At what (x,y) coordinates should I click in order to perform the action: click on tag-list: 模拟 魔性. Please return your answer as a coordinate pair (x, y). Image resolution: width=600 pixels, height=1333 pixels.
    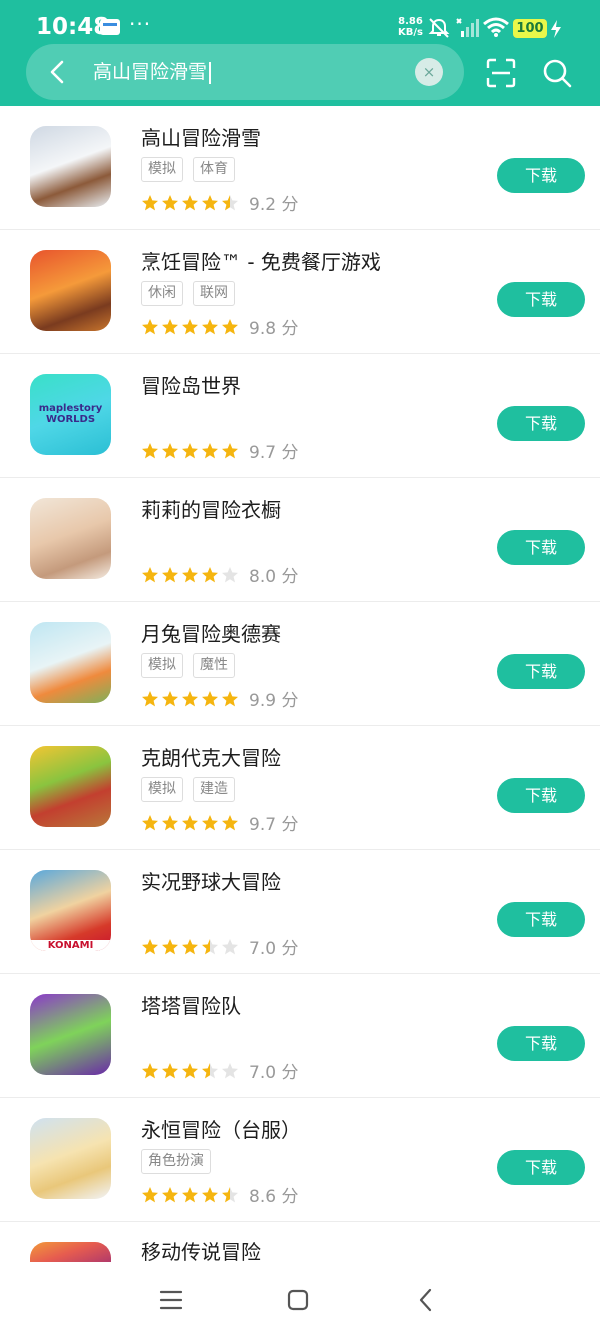
    Looking at the image, I should click on (193, 665).